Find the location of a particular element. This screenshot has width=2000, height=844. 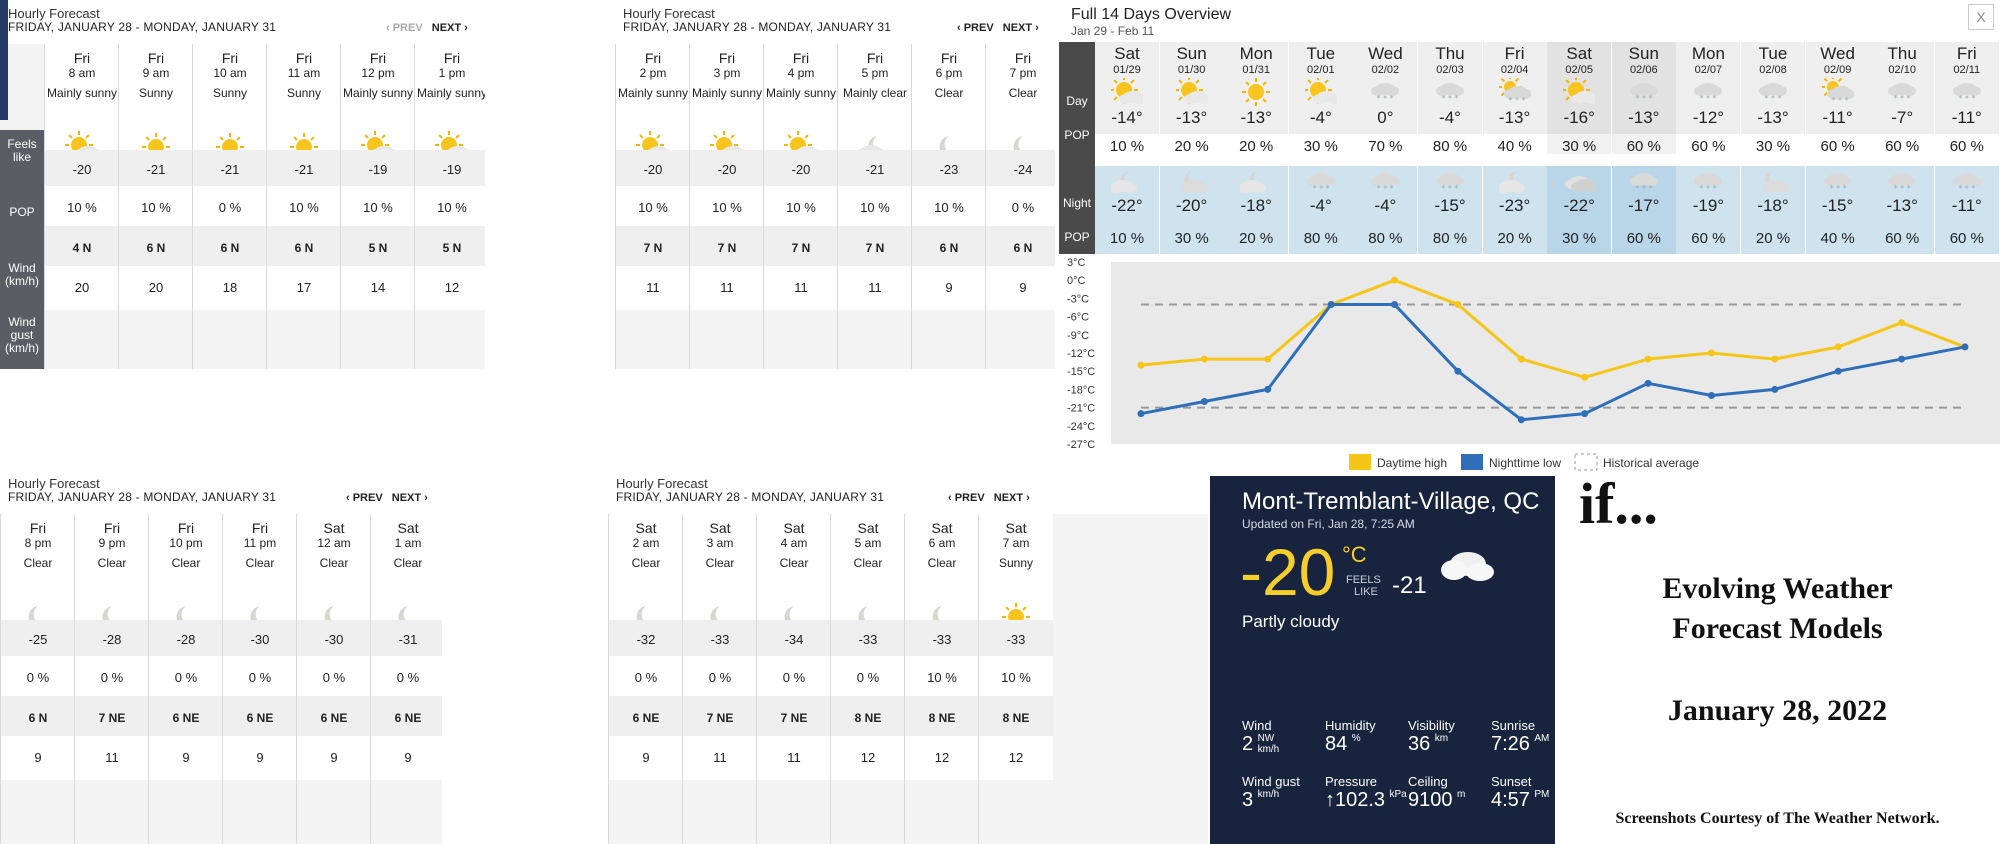

hour-time: 7 am is located at coordinates (1016, 543).